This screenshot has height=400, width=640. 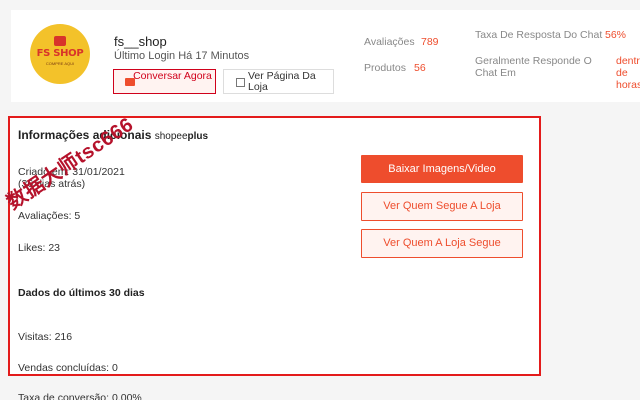 What do you see at coordinates (130, 82) in the screenshot?
I see `chat-icon` at bounding box center [130, 82].